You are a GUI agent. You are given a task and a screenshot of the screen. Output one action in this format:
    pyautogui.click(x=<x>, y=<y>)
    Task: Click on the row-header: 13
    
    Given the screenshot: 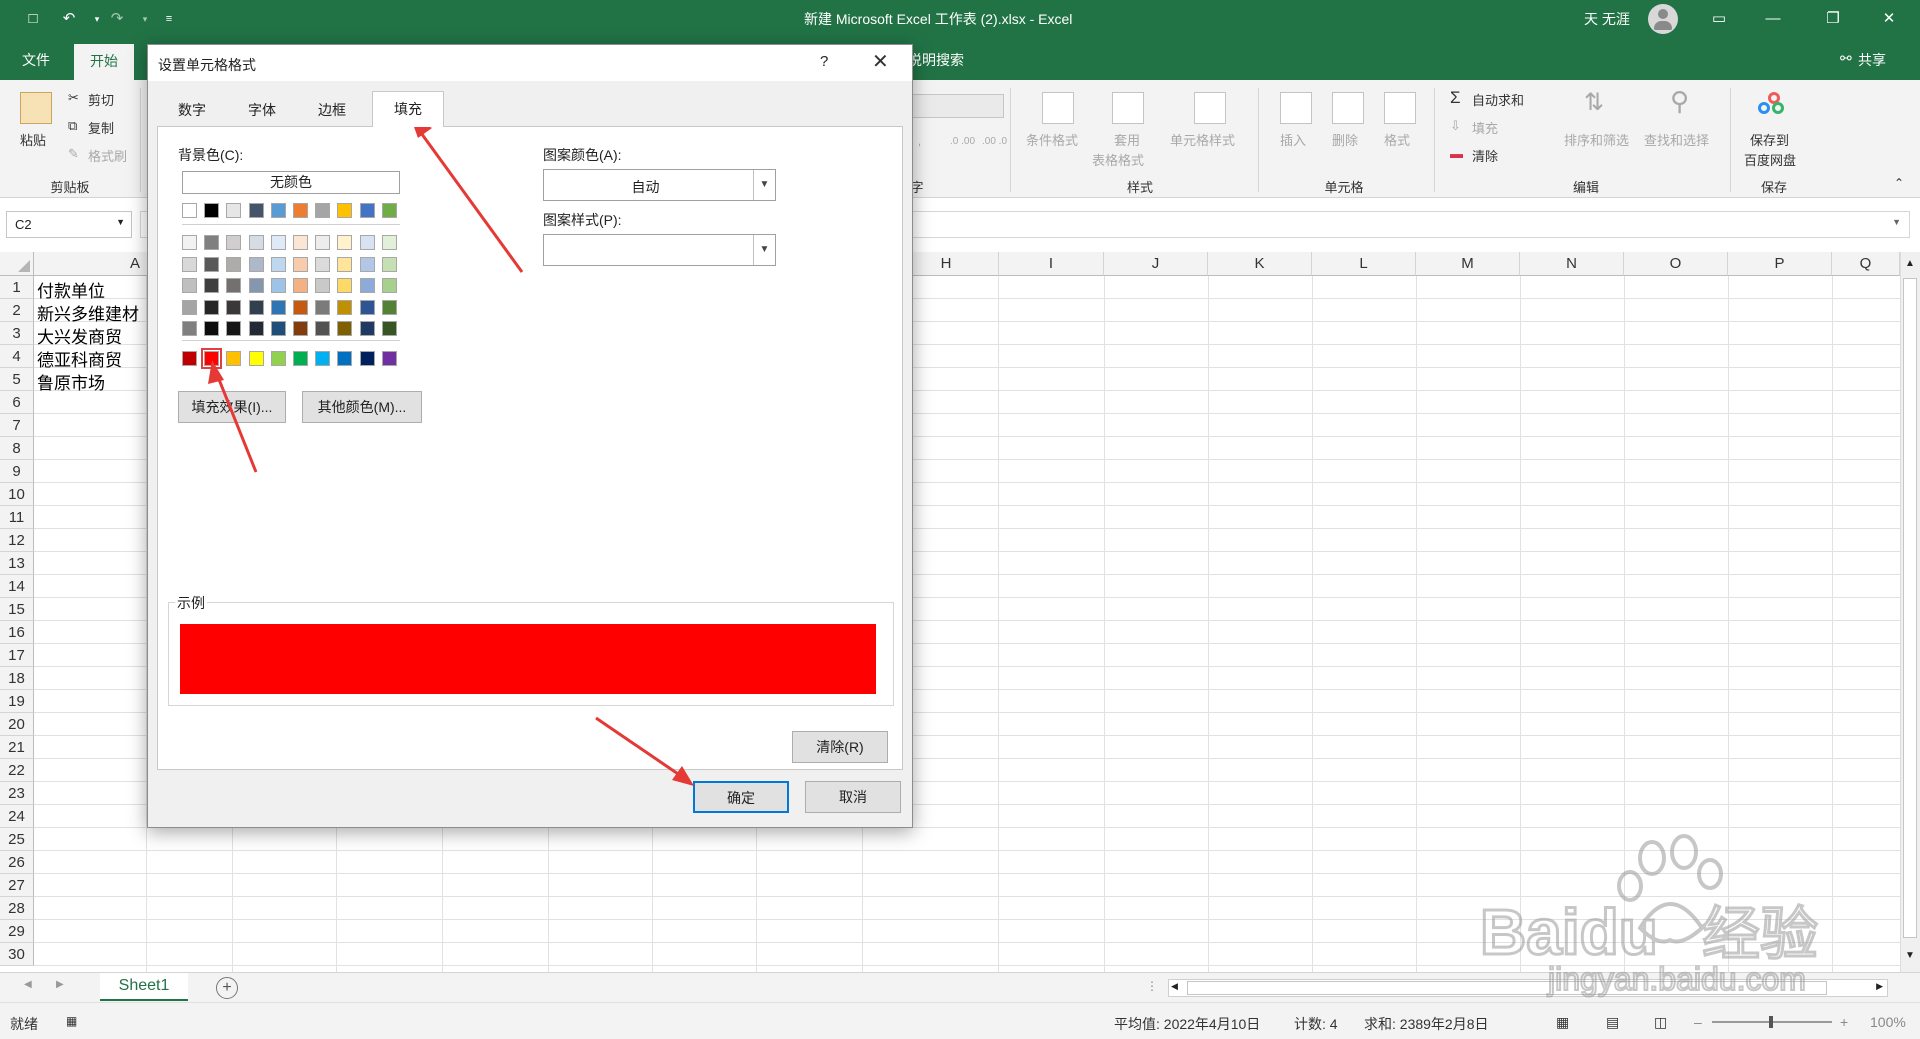 What is the action you would take?
    pyautogui.click(x=17, y=563)
    